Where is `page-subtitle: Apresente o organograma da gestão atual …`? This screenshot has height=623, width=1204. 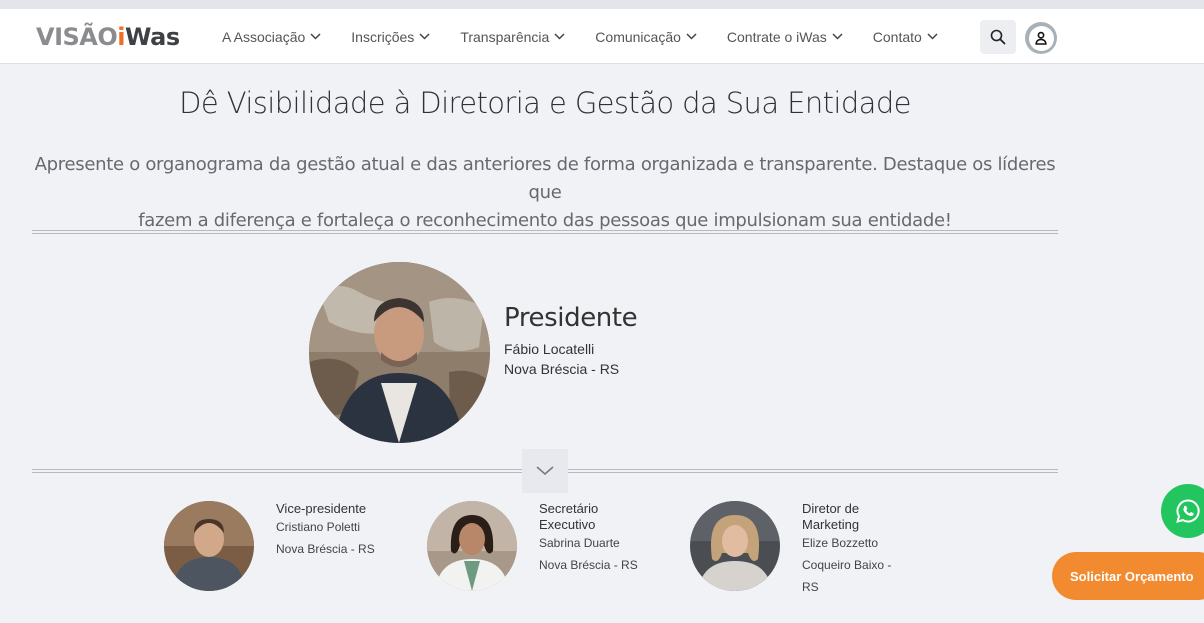 page-subtitle: Apresente o organograma da gestão atual … is located at coordinates (545, 193).